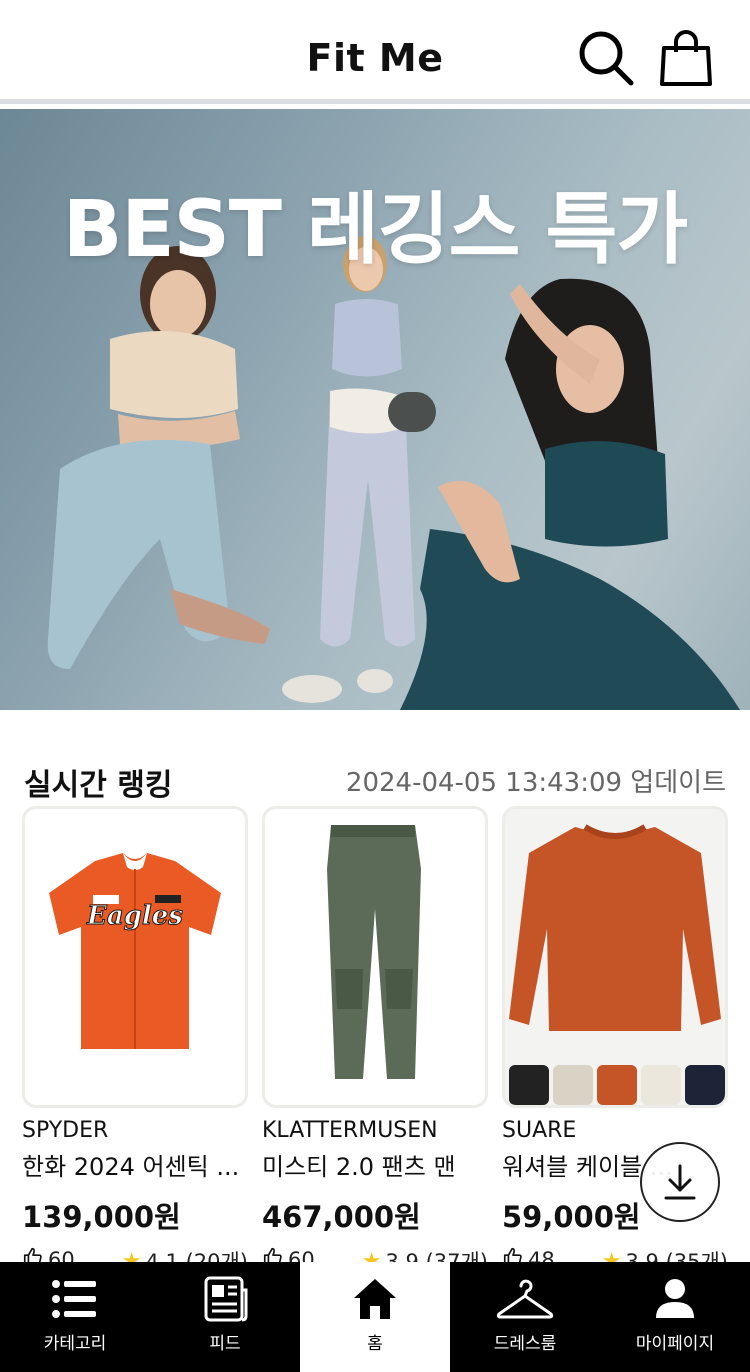 This screenshot has width=750, height=1372. What do you see at coordinates (606, 58) in the screenshot?
I see `search-icon` at bounding box center [606, 58].